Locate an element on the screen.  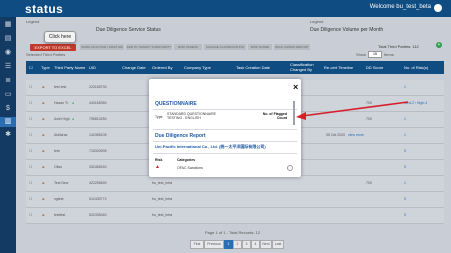
previous-page-button: Previous is located at coordinates (214, 244).